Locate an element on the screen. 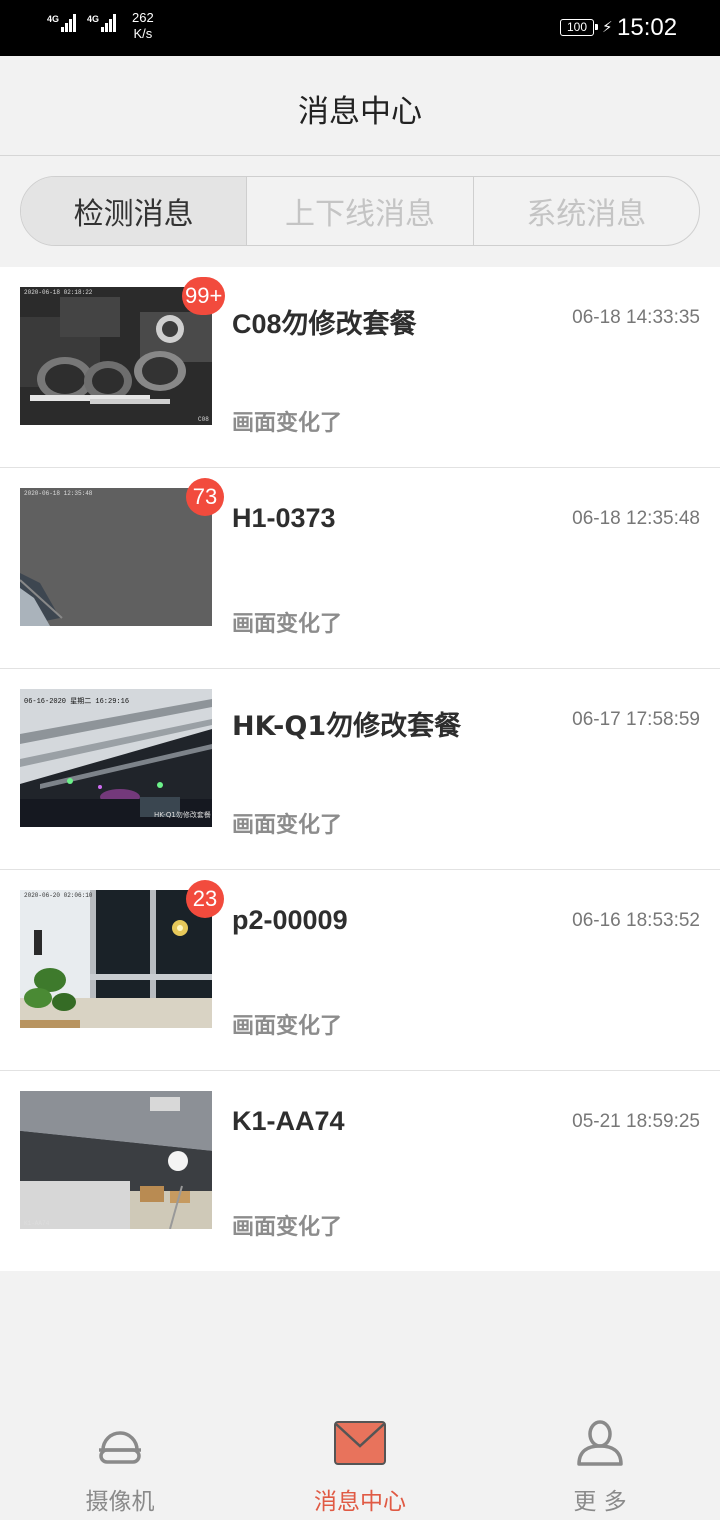  camera-icon is located at coordinates (120, 1445).